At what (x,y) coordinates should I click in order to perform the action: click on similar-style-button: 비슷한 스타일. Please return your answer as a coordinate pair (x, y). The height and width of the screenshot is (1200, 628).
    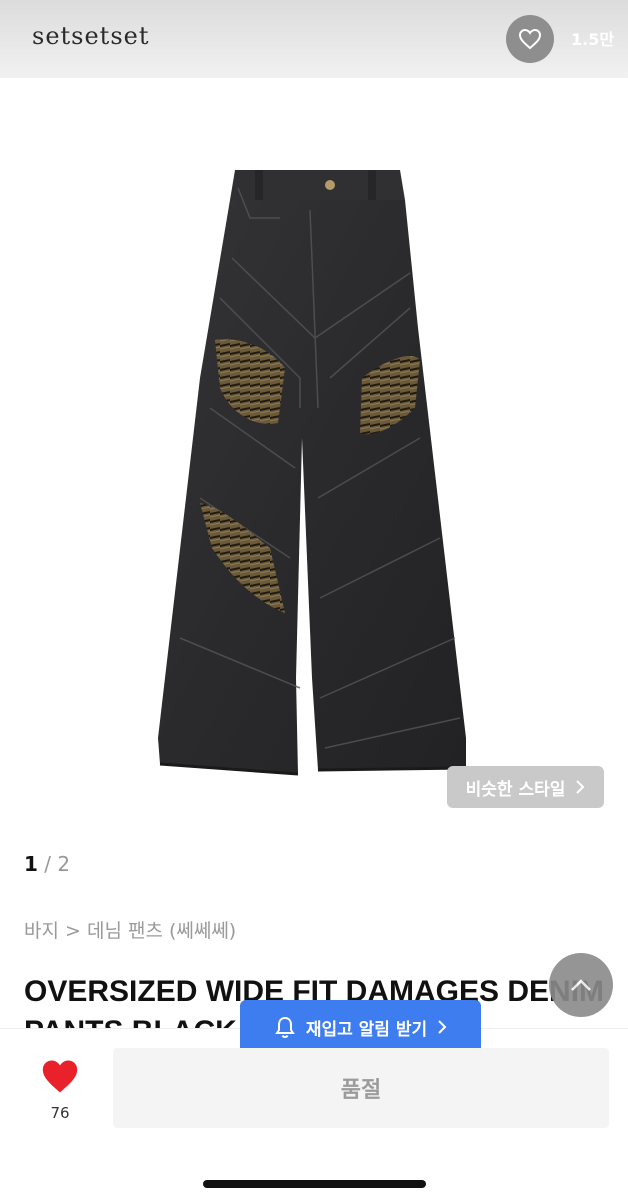
    Looking at the image, I should click on (525, 787).